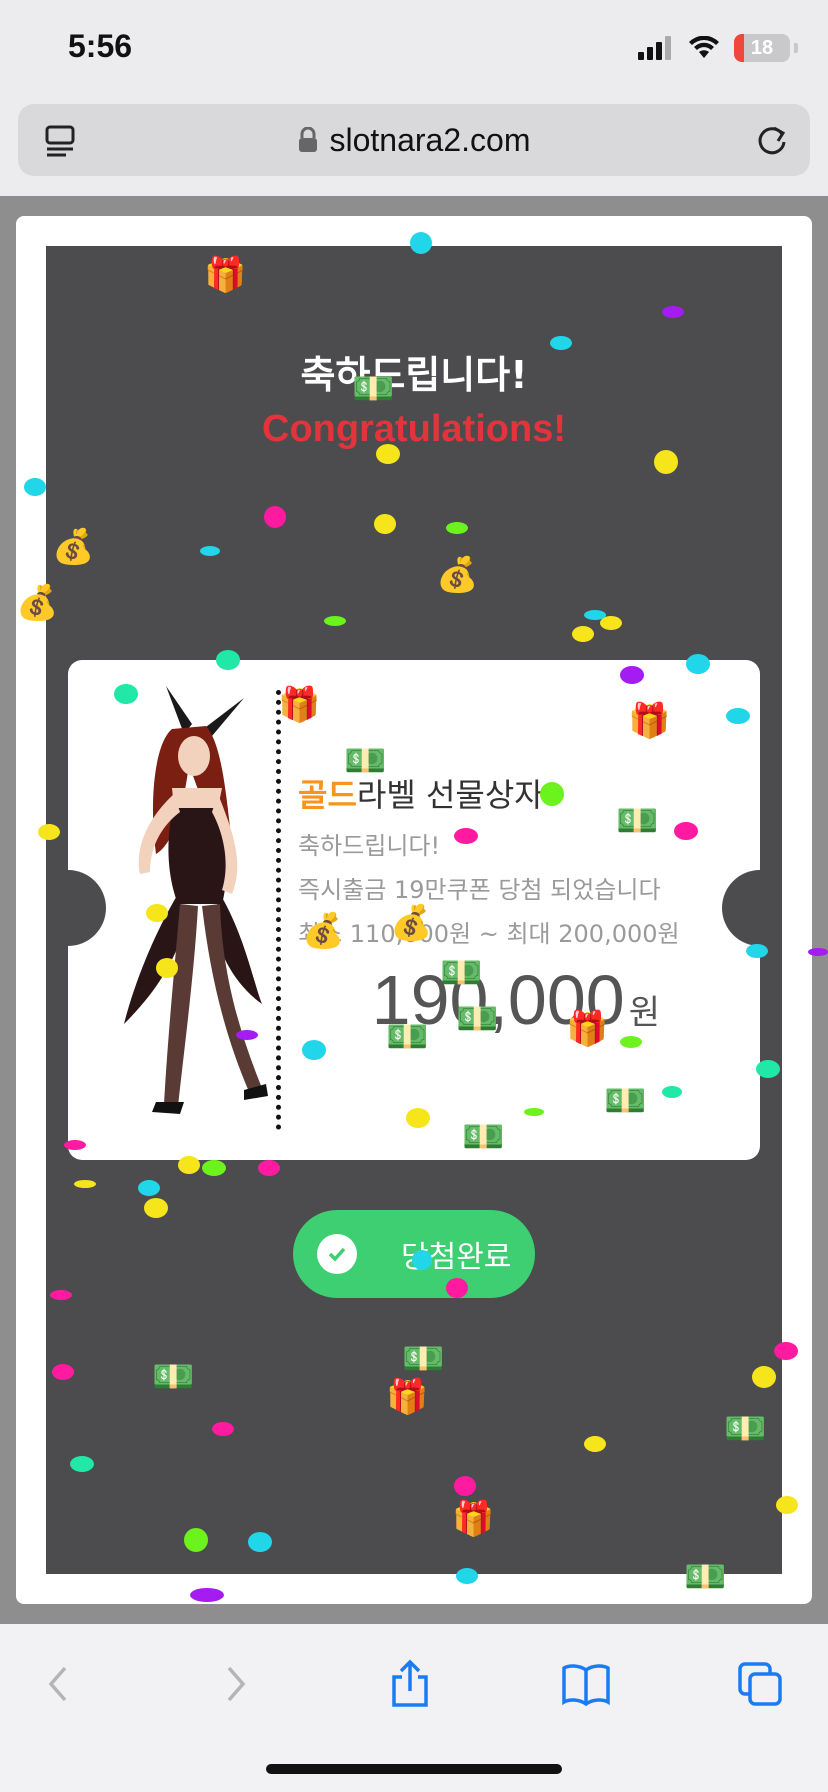 Image resolution: width=828 pixels, height=1792 pixels. Describe the element at coordinates (410, 1684) in the screenshot. I see `share-icon` at that location.